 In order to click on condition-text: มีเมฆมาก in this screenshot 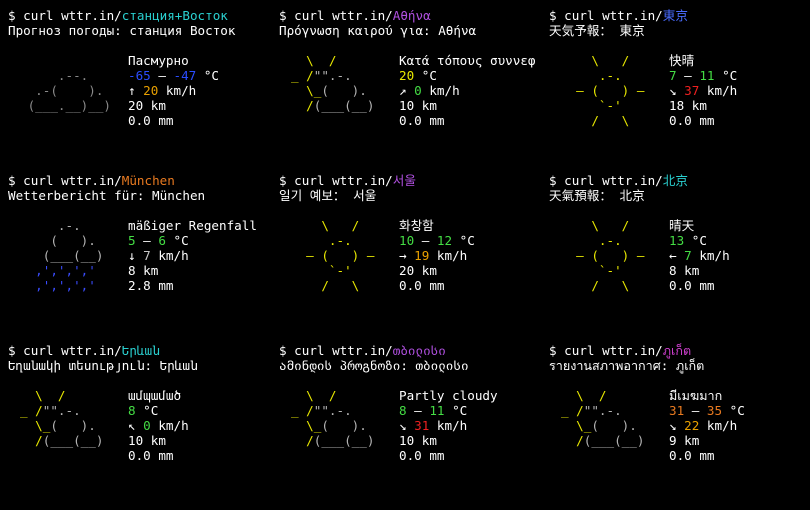, I will do `click(696, 395)`.